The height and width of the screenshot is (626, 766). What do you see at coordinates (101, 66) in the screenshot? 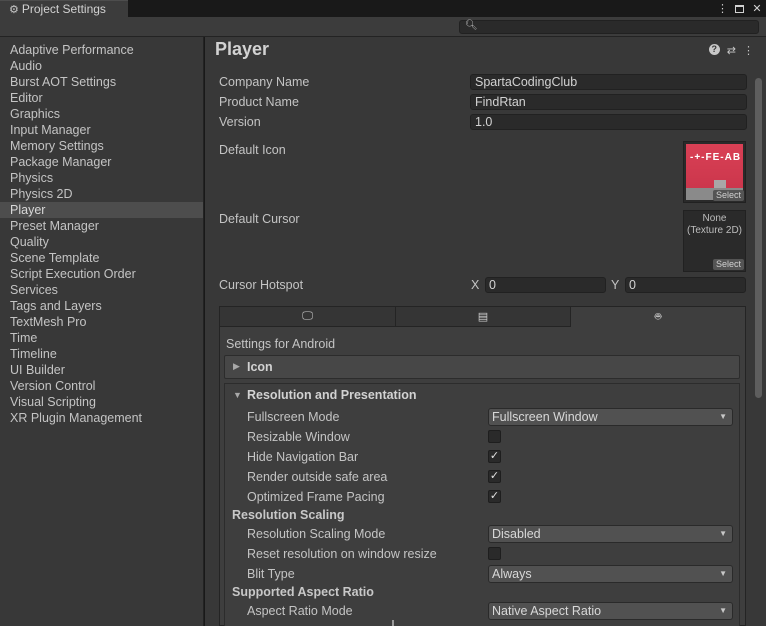
I see `sidebar-item-audio: Audio` at bounding box center [101, 66].